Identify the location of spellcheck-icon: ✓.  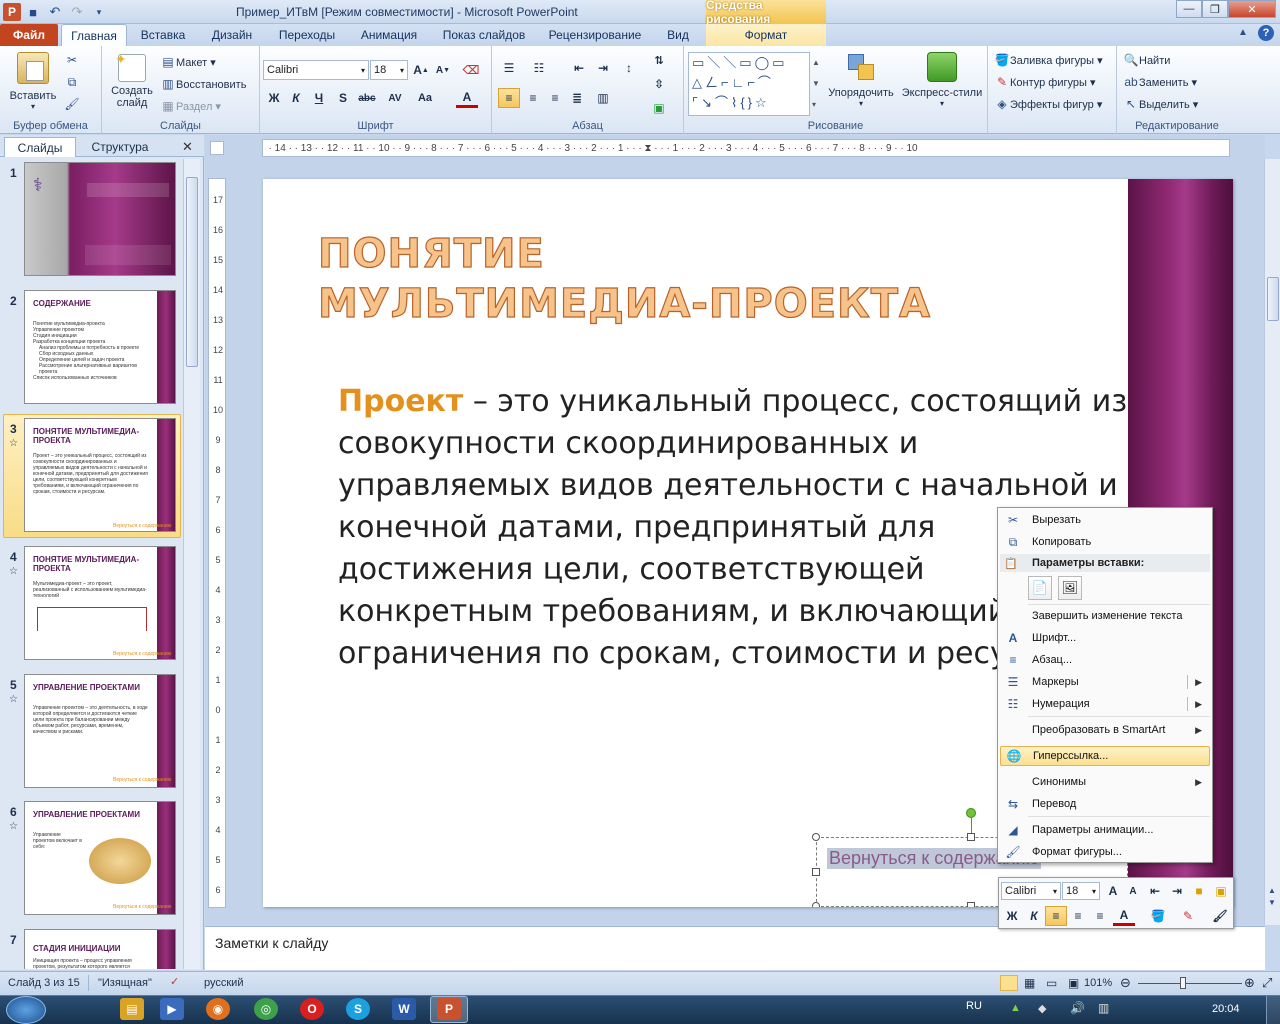
(174, 981).